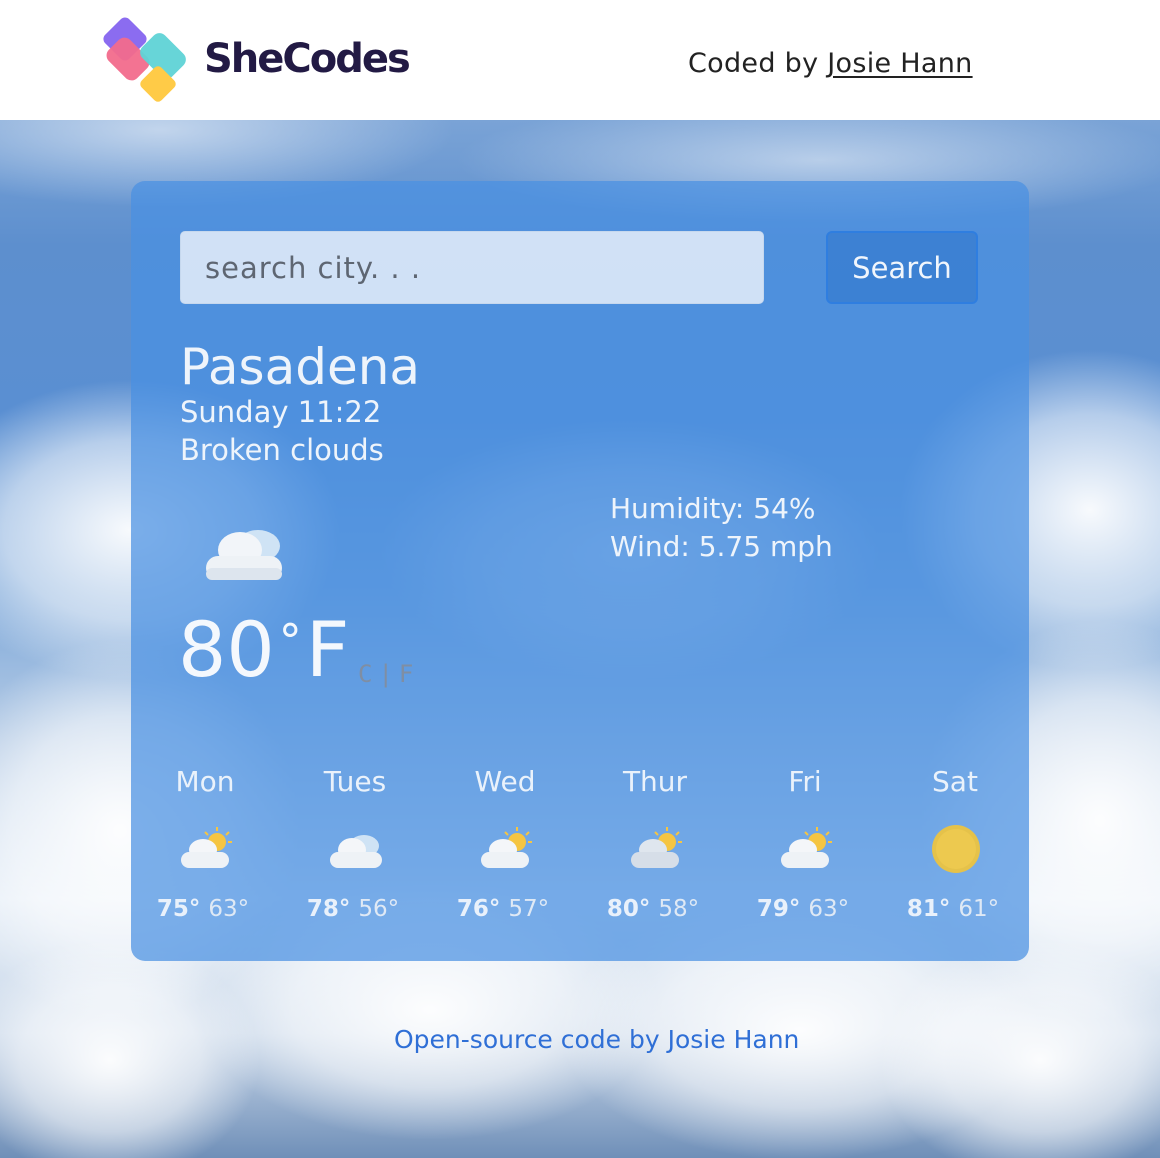 The image size is (1160, 1158). I want to click on weather-description: Broken clouds, so click(282, 450).